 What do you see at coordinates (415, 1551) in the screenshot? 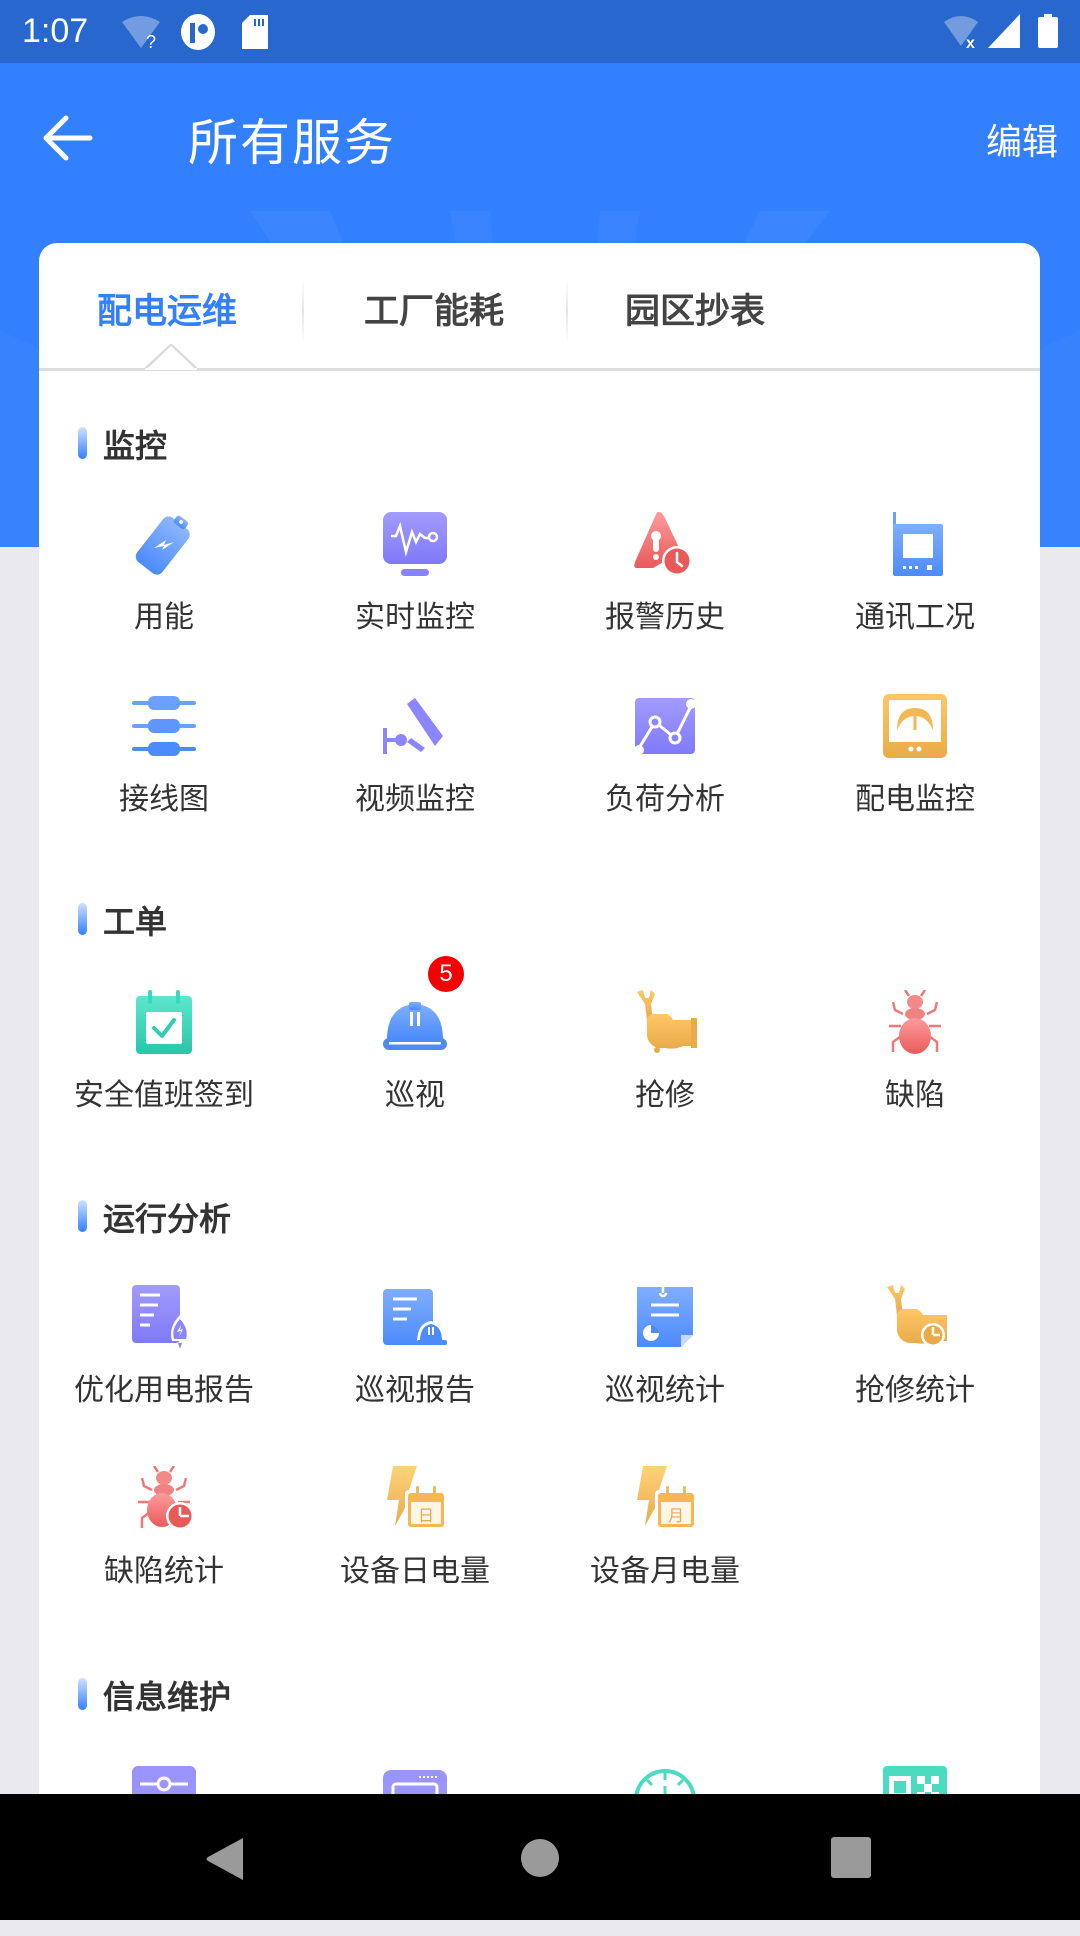
I see `service-device-daily-power: 日 设备日电量` at bounding box center [415, 1551].